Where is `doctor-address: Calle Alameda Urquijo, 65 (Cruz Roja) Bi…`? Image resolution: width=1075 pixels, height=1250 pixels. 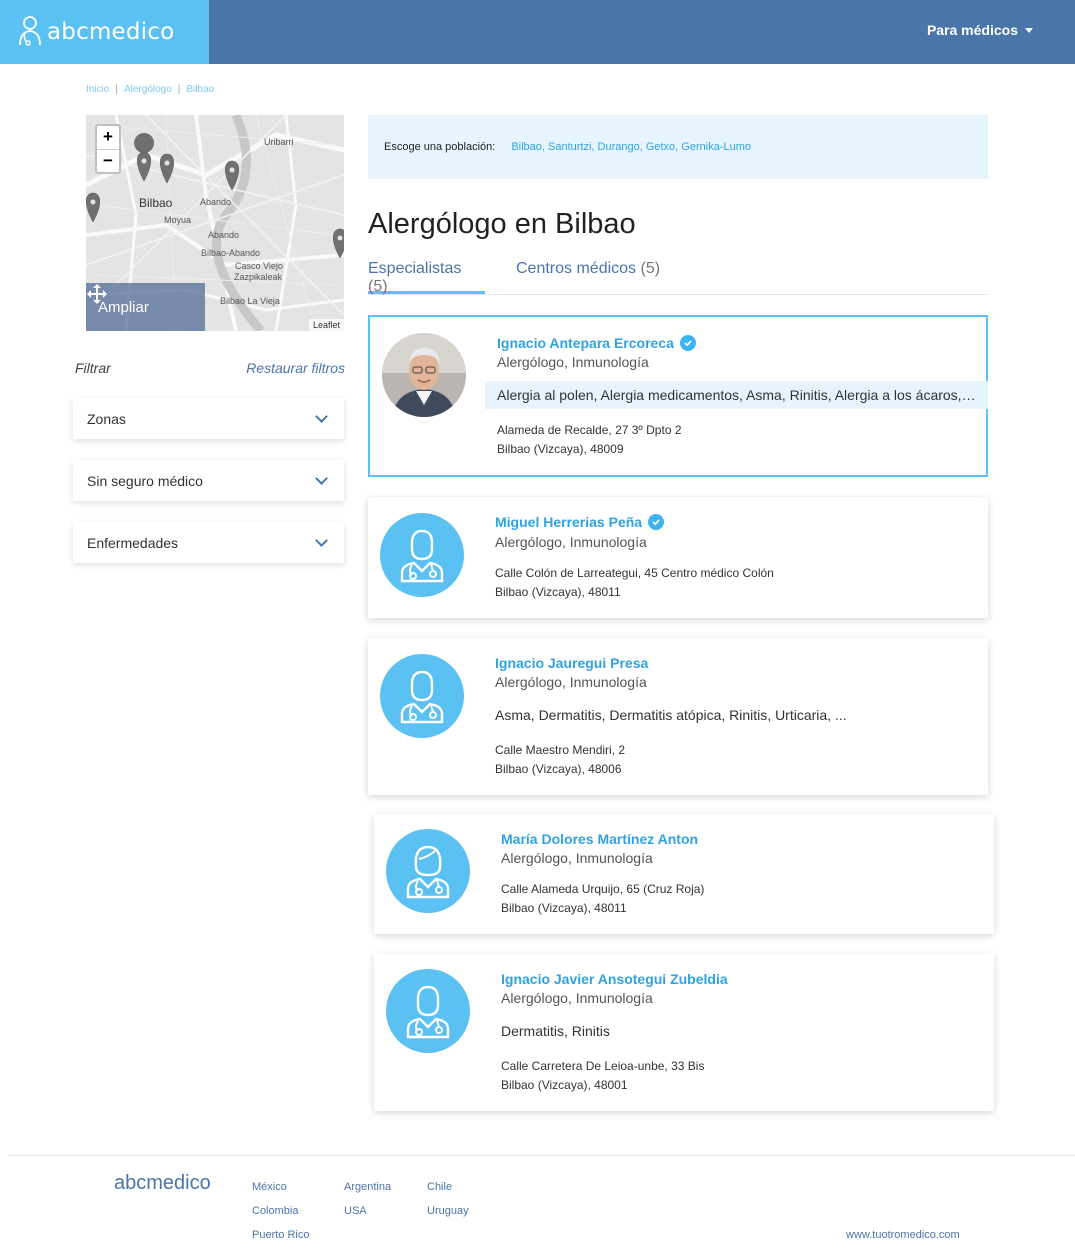 doctor-address: Calle Alameda Urquijo, 65 (Cruz Roja) Bi… is located at coordinates (602, 899).